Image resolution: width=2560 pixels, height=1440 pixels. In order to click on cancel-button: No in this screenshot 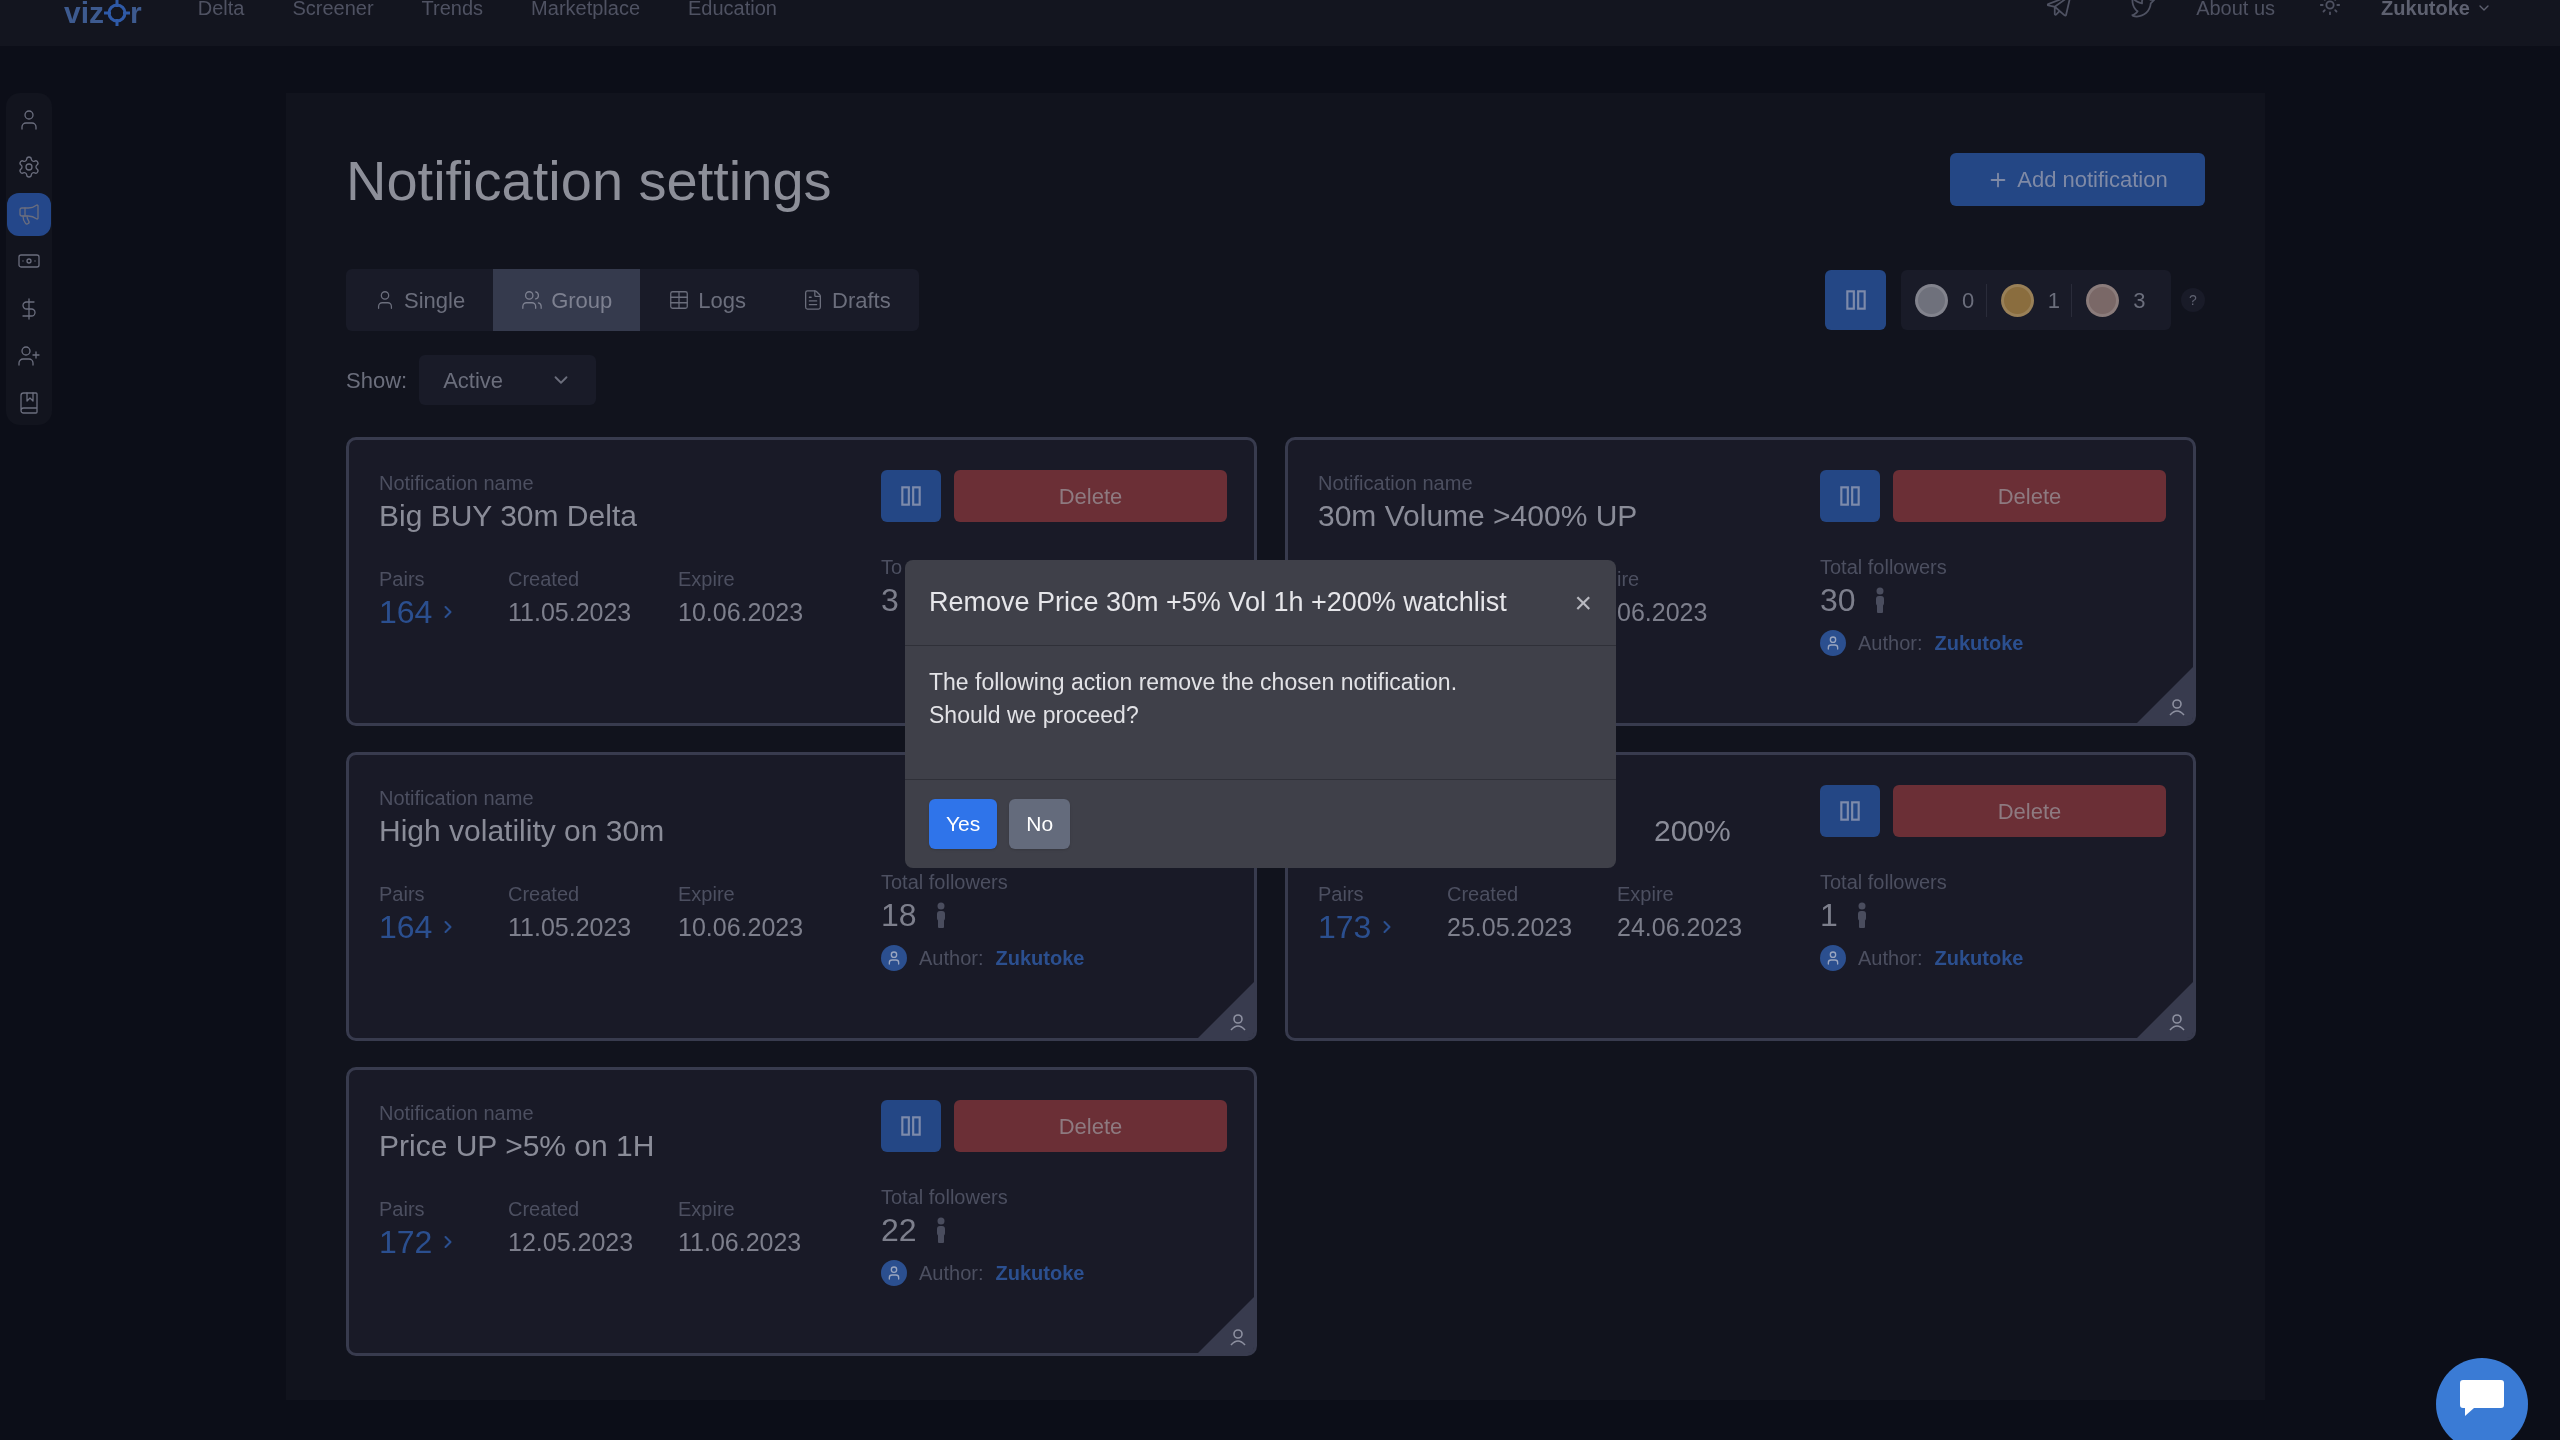, I will do `click(1040, 824)`.